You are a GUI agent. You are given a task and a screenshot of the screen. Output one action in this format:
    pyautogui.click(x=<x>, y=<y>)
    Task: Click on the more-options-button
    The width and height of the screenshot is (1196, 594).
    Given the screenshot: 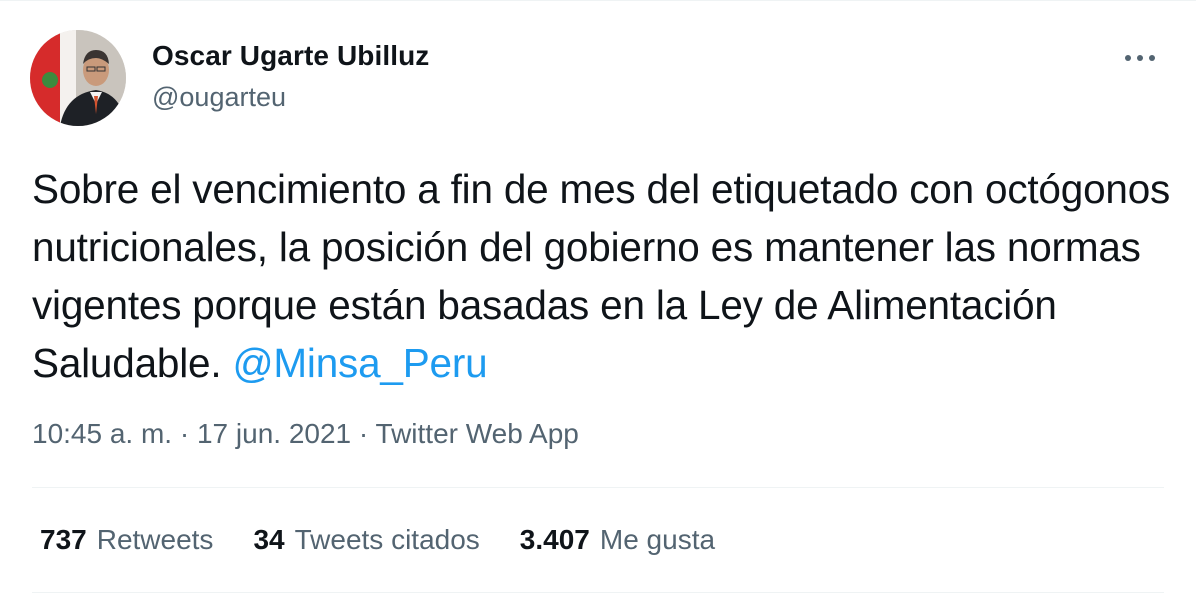 What is the action you would take?
    pyautogui.click(x=1140, y=58)
    